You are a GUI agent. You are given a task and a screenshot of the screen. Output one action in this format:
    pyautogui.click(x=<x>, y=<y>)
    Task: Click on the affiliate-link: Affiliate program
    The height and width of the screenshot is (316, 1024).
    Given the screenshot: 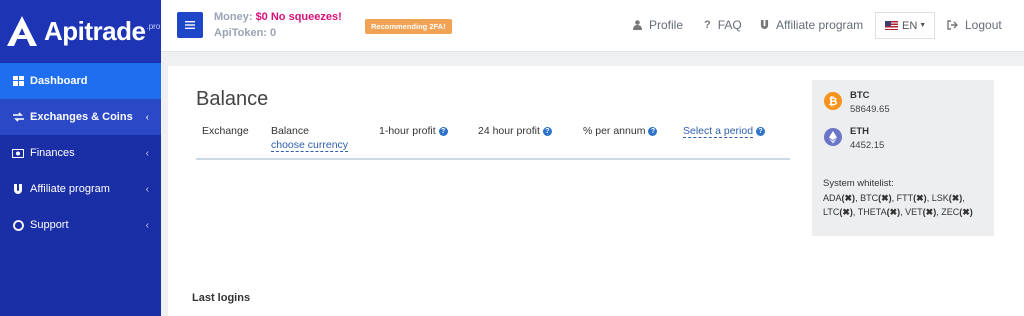 What is the action you would take?
    pyautogui.click(x=811, y=25)
    